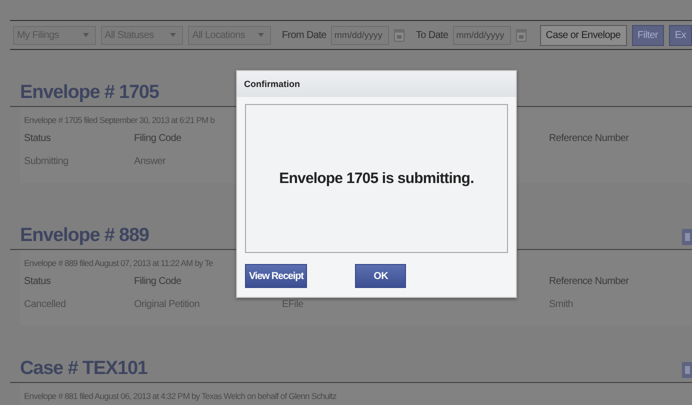 The height and width of the screenshot is (405, 692). Describe the element at coordinates (376, 178) in the screenshot. I see `dialog-message: Envelope 1705 is submitting.` at that location.